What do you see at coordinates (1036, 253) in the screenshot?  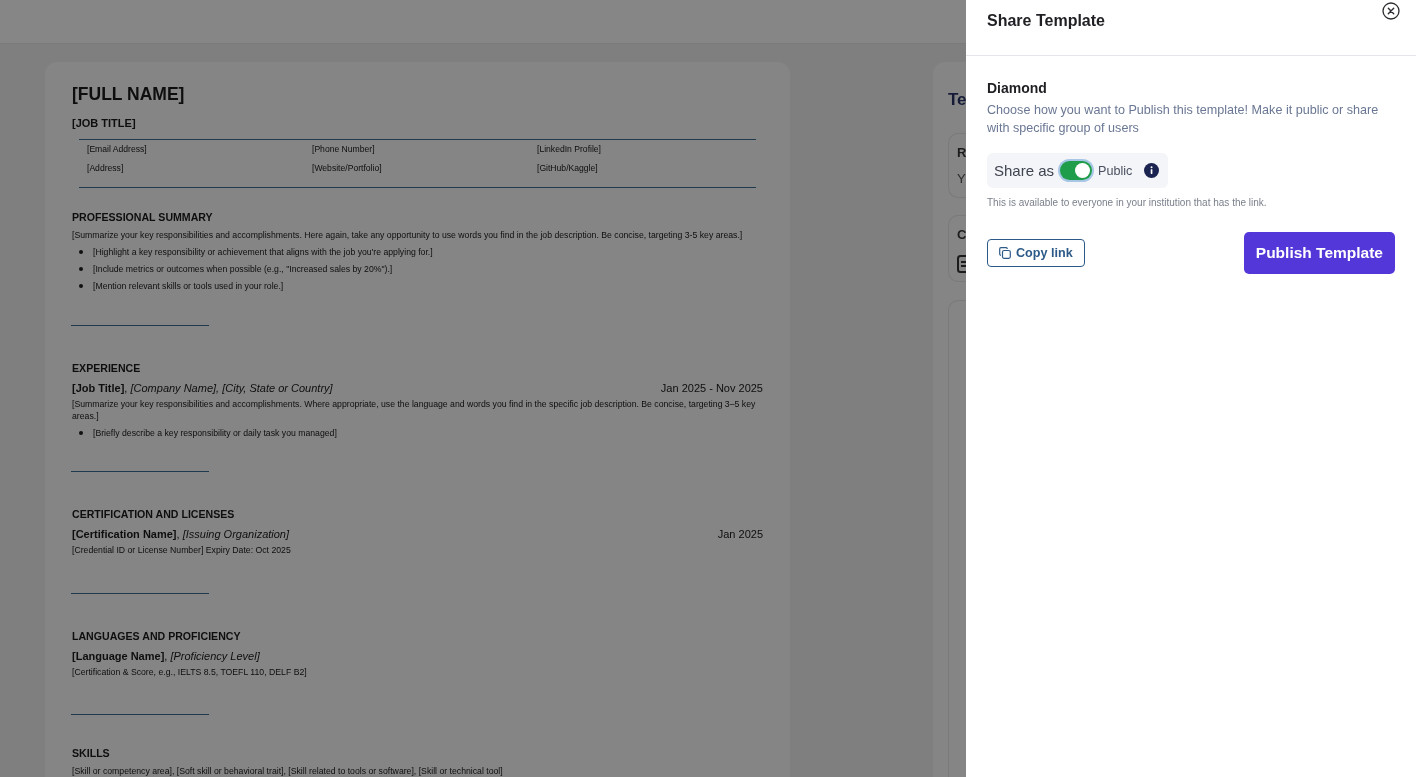 I see `copy-link-button: Copy link` at bounding box center [1036, 253].